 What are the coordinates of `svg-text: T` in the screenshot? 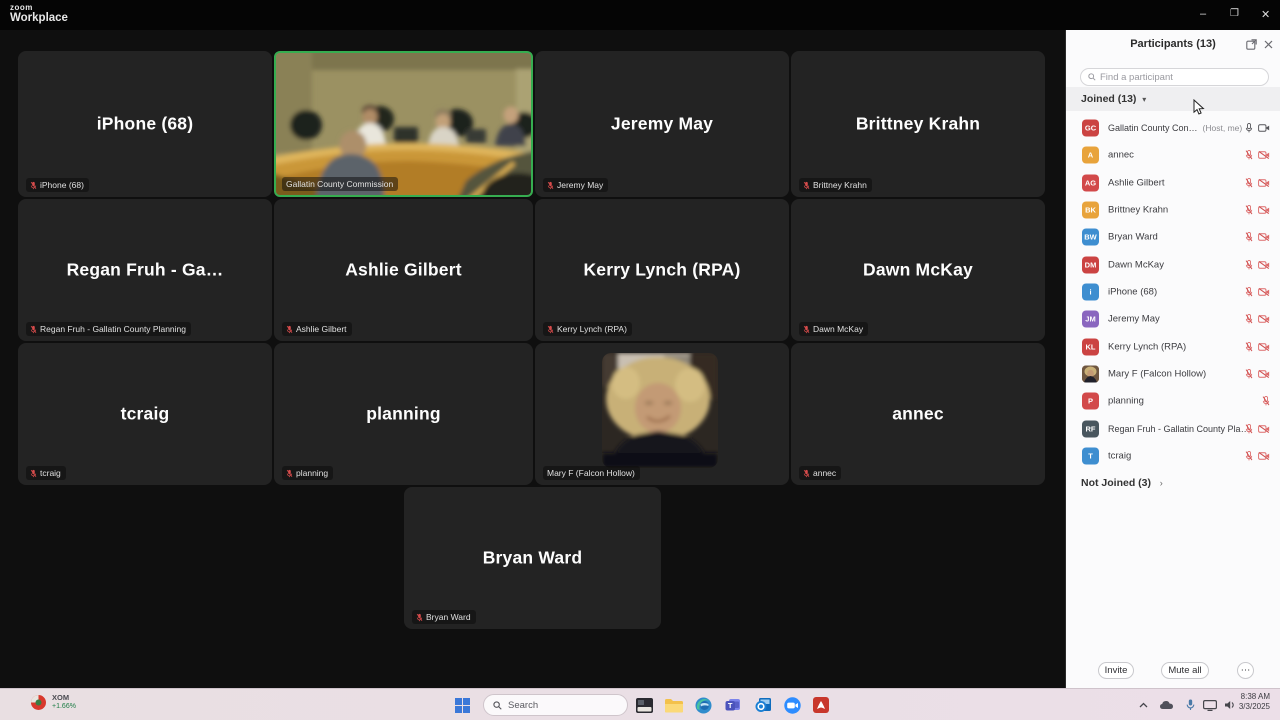 It's located at (729, 705).